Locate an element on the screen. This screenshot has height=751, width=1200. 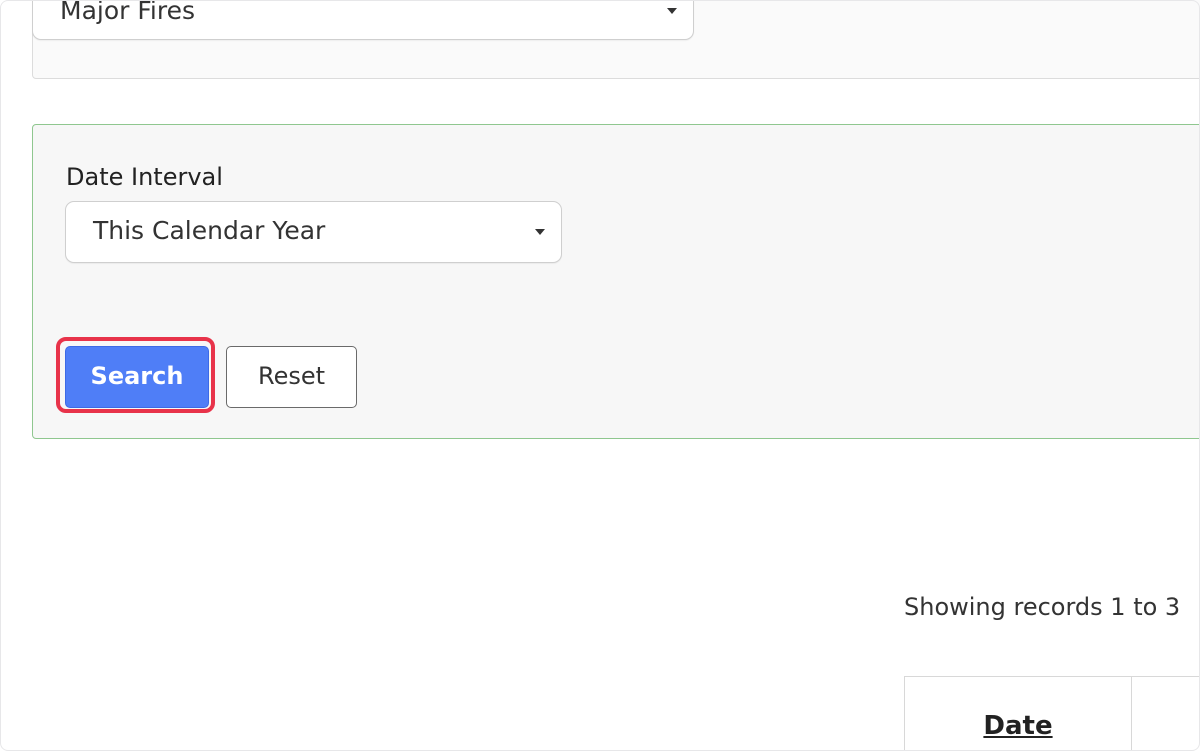
results-table: Date is located at coordinates (1052, 713).